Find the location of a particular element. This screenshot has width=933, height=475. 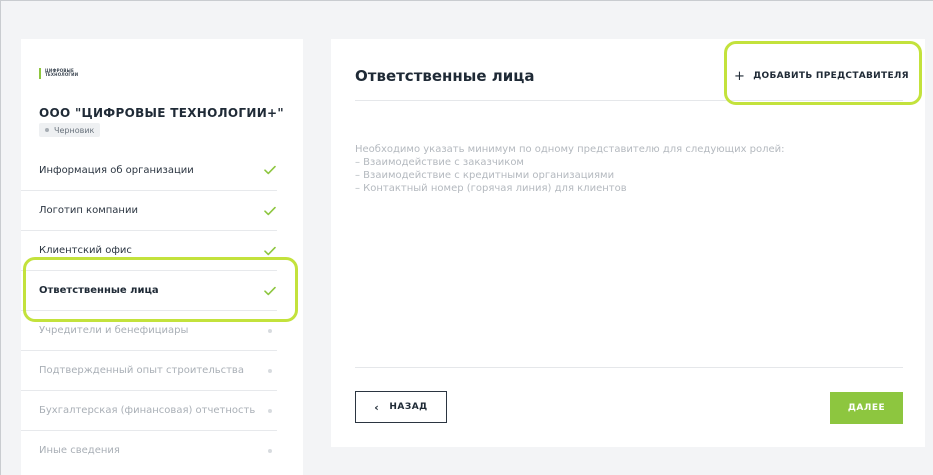

next-button: ДАЛЕЕ is located at coordinates (866, 408).